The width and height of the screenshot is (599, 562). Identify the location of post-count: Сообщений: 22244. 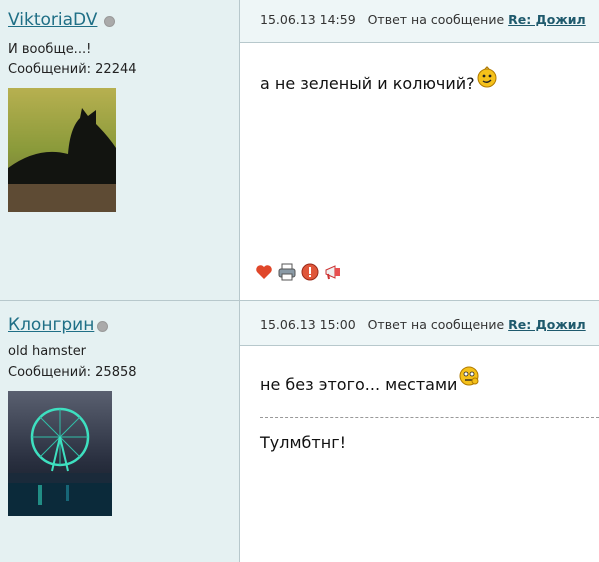
(72, 69).